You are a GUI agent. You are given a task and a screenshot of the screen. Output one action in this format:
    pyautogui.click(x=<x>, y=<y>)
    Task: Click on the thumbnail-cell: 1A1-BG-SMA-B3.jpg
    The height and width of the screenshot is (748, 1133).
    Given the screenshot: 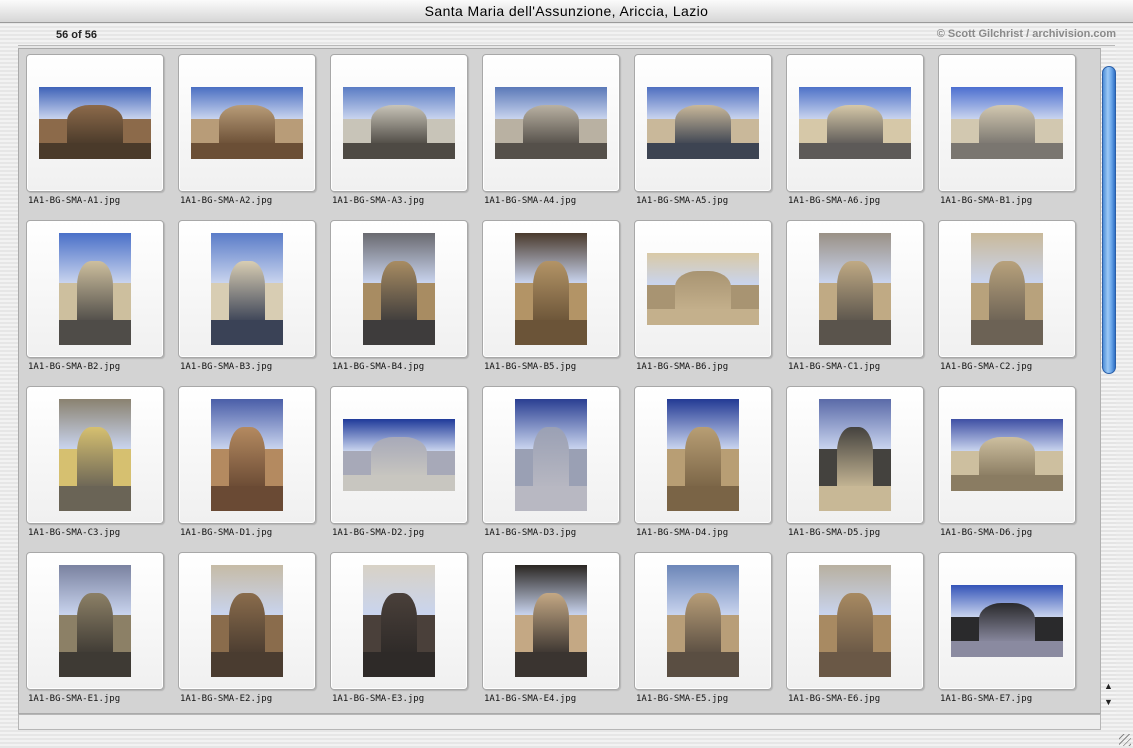 What is the action you would take?
    pyautogui.click(x=244, y=296)
    